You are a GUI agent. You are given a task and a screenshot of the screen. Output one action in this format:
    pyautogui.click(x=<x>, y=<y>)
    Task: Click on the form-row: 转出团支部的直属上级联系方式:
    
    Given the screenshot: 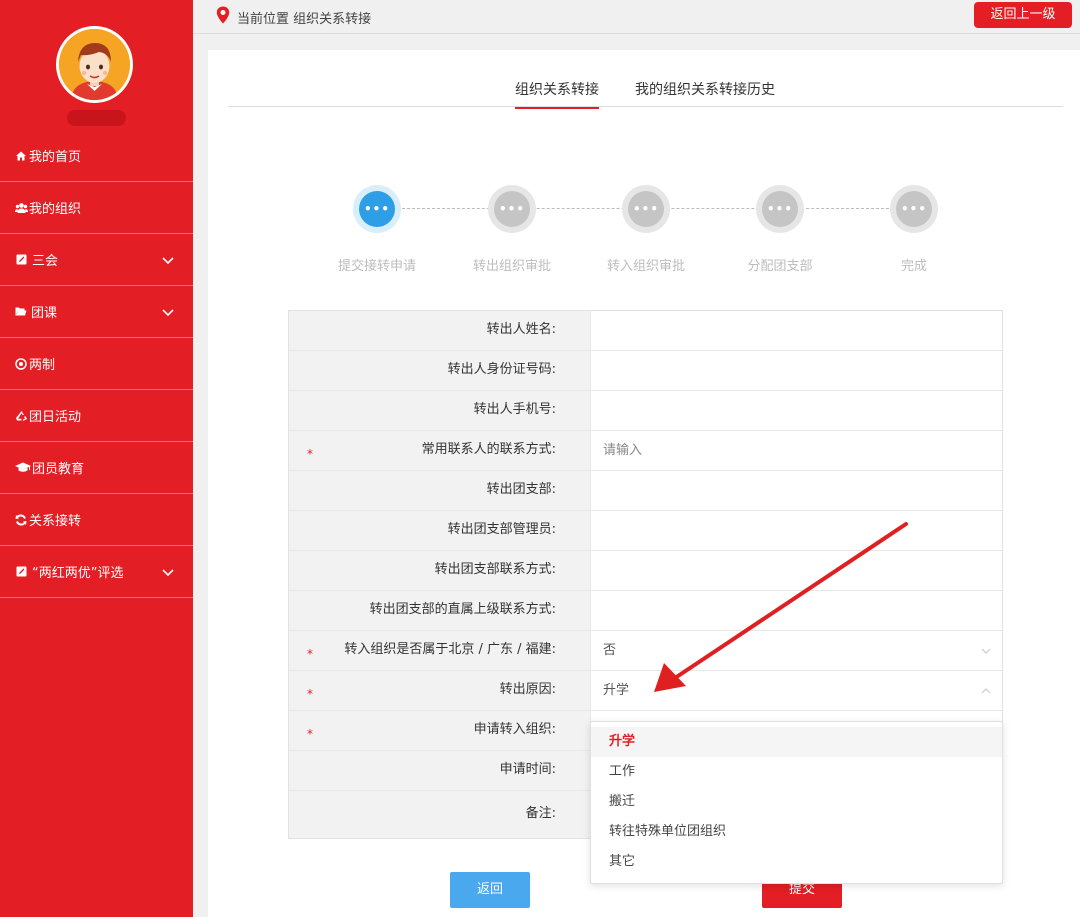 What is the action you would take?
    pyautogui.click(x=645, y=611)
    